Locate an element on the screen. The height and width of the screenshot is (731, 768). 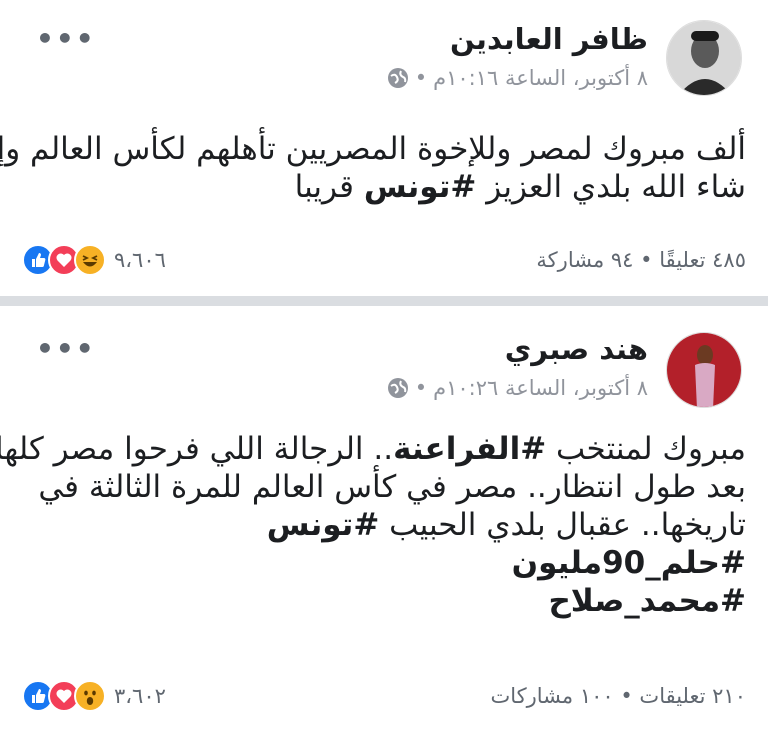
post-text-segment: تاريخها.. عقبال بلدي الحبيب is located at coordinates (567, 525).